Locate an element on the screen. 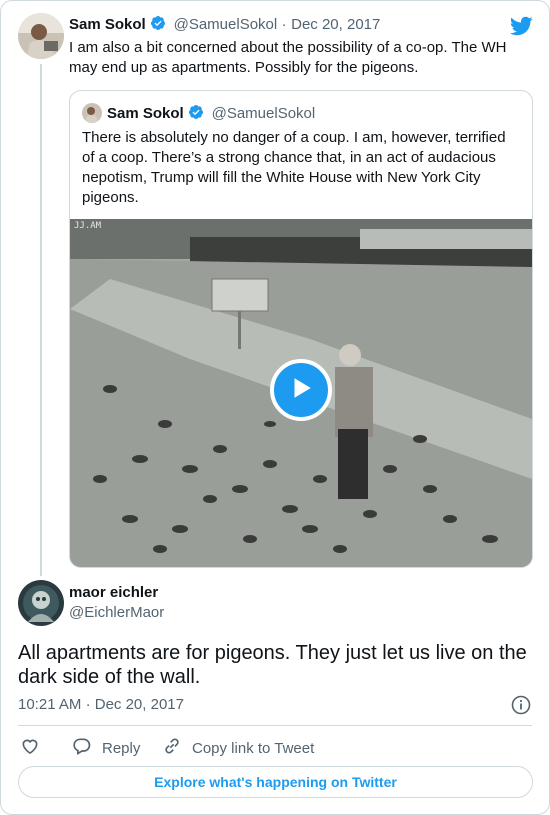  actions-divider is located at coordinates (275, 725).